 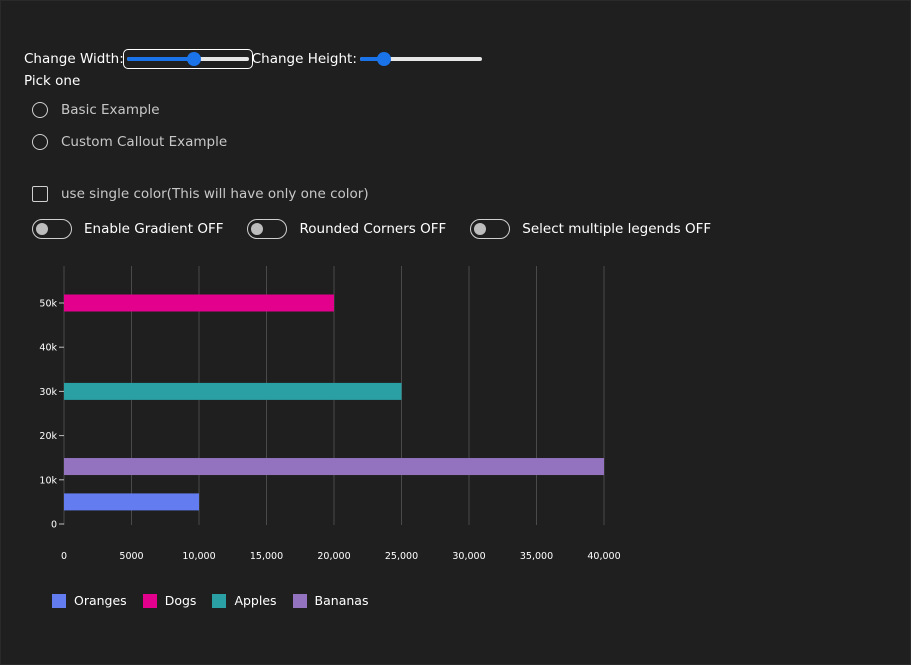 What do you see at coordinates (199, 303) in the screenshot?
I see `bar-dogs` at bounding box center [199, 303].